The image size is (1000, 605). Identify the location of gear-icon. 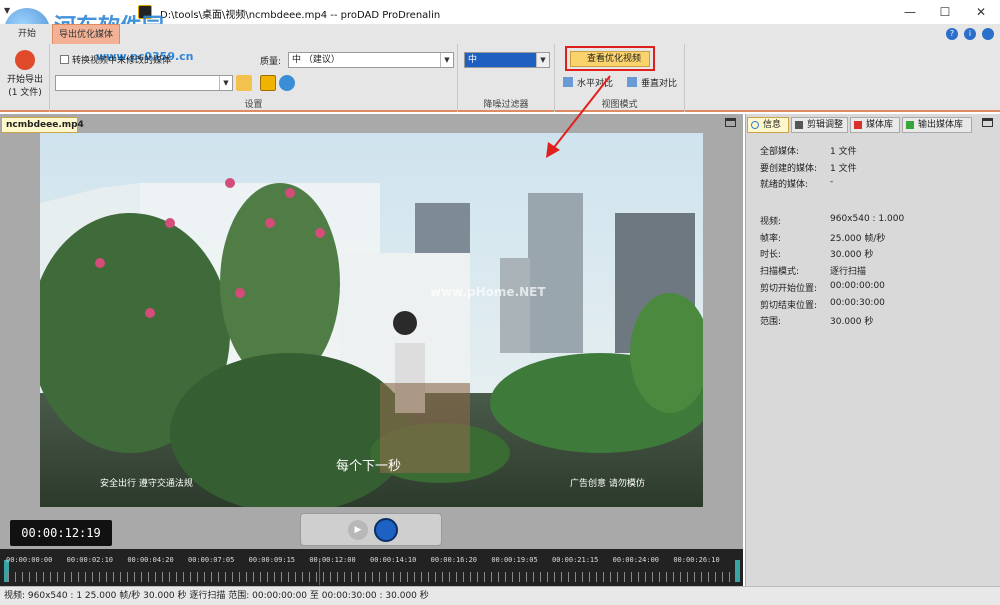
(287, 83).